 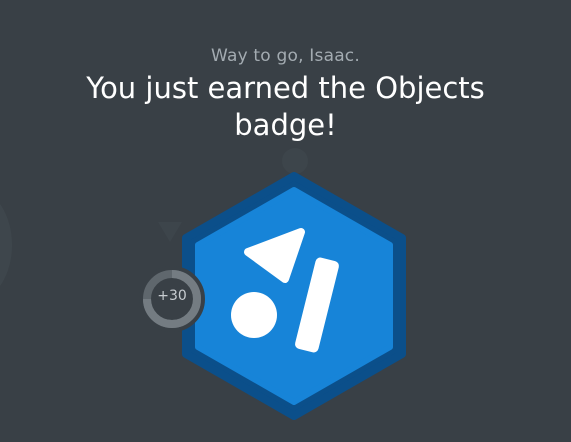 I want to click on badge-earned-headline: You just earned the Objects badge!, so click(x=285, y=106).